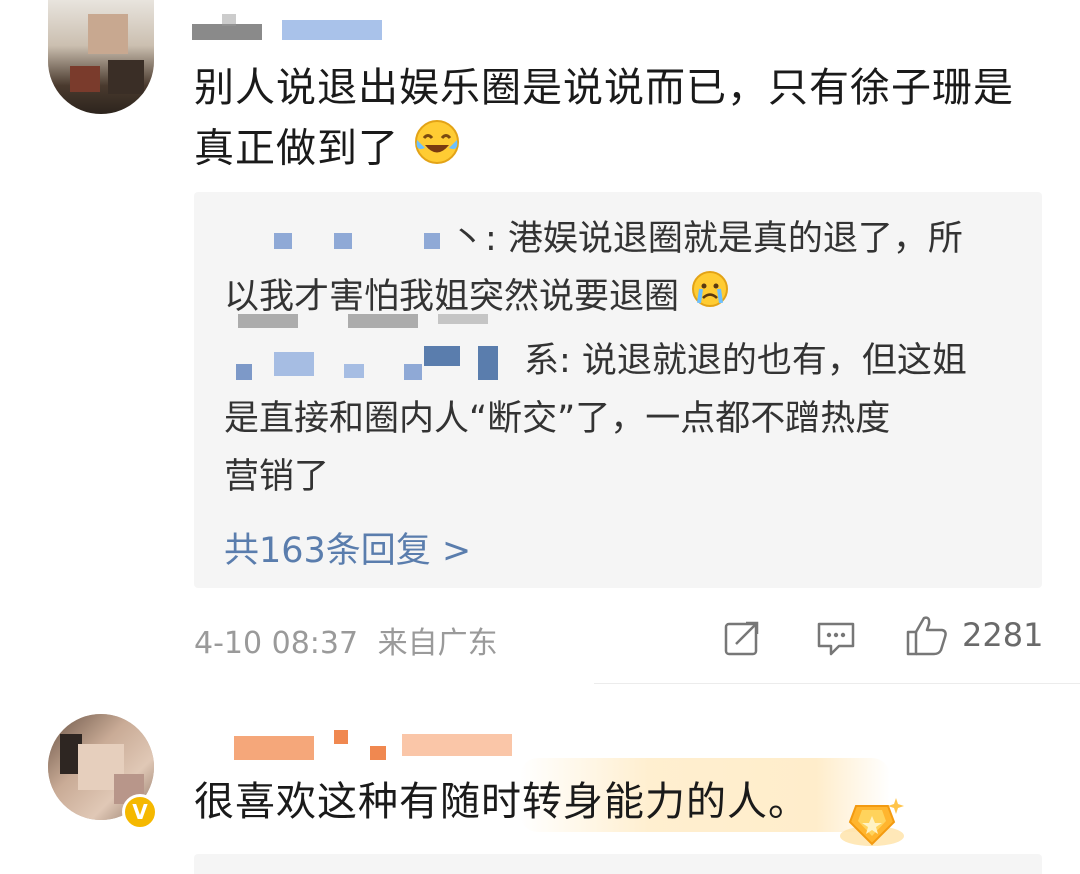  I want to click on share-icon, so click(741, 638).